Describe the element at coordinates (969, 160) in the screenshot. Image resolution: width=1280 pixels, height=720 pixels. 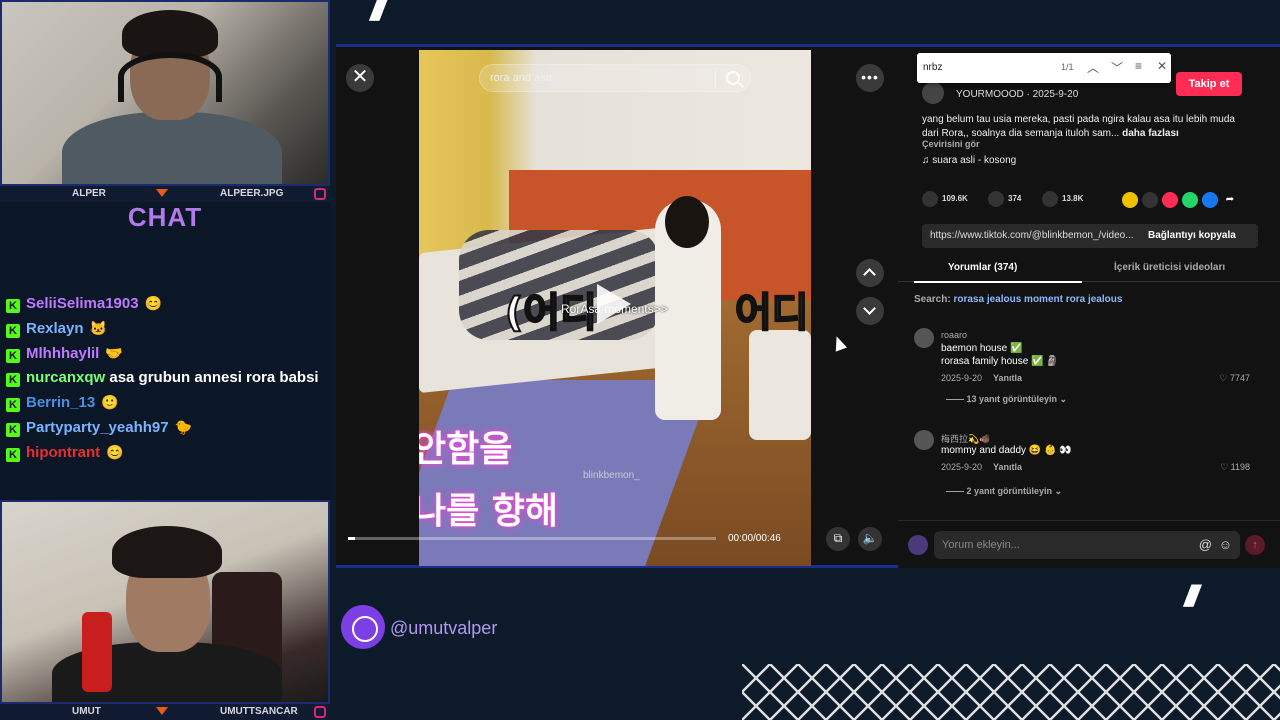
I see `music-link: ♫ suara asli - kosong` at that location.